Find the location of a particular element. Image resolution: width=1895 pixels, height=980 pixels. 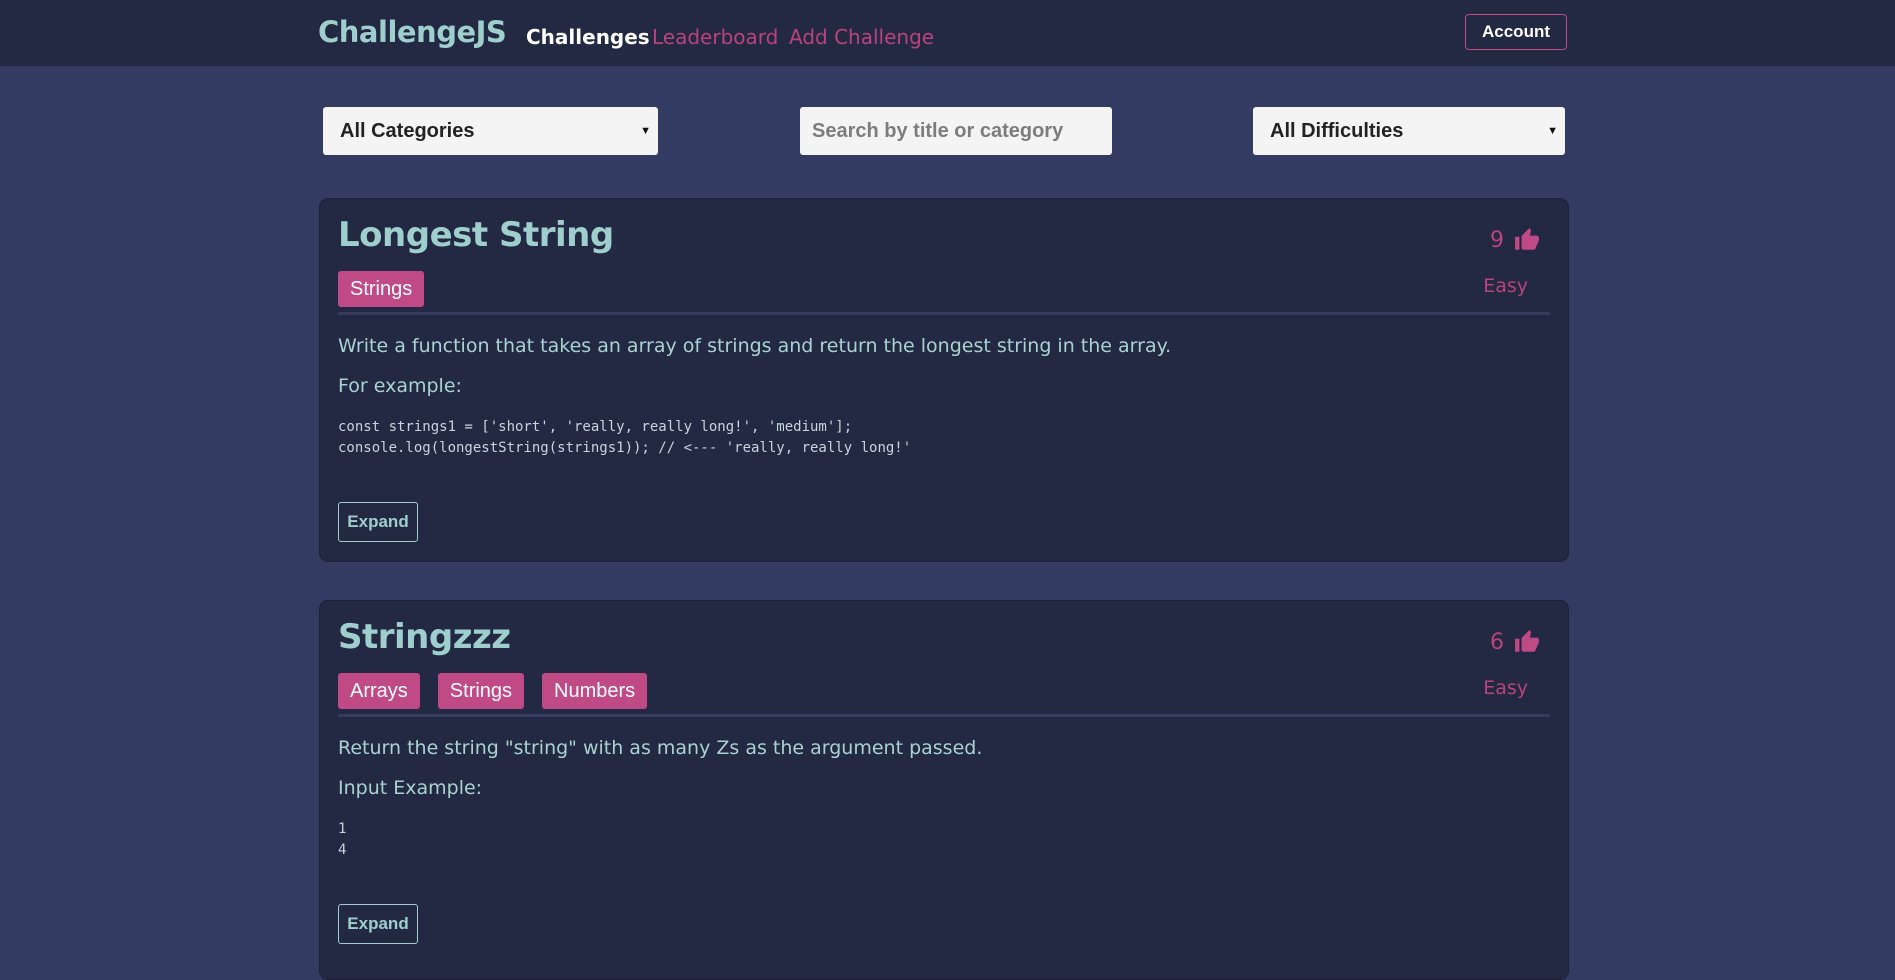

difficulty-select: All Difficulties ▼ is located at coordinates (1409, 131).